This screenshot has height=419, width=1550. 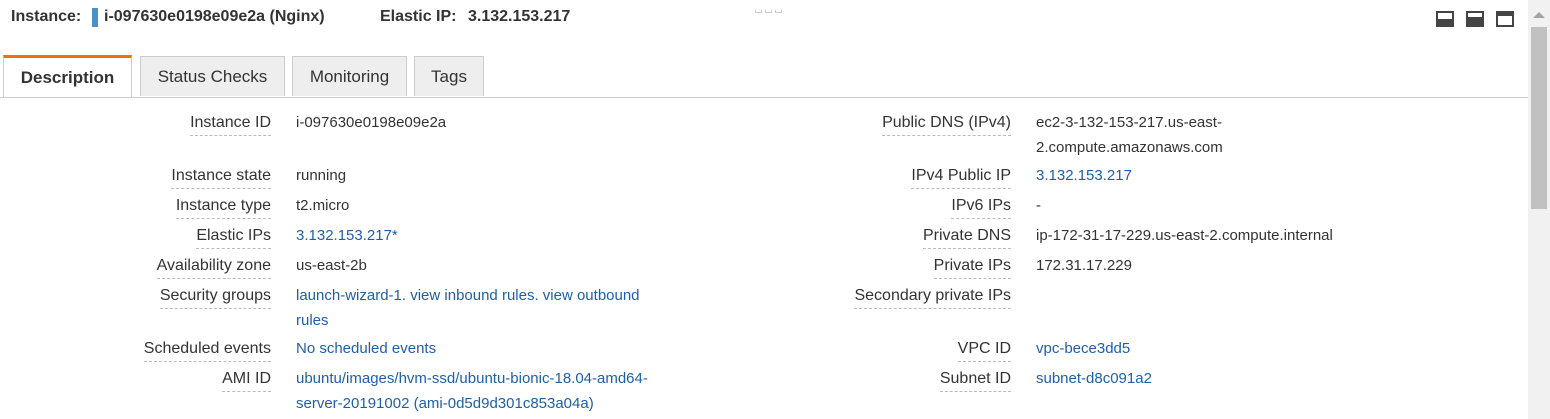 I want to click on scheduled-events-link: No scheduled events, so click(x=366, y=348).